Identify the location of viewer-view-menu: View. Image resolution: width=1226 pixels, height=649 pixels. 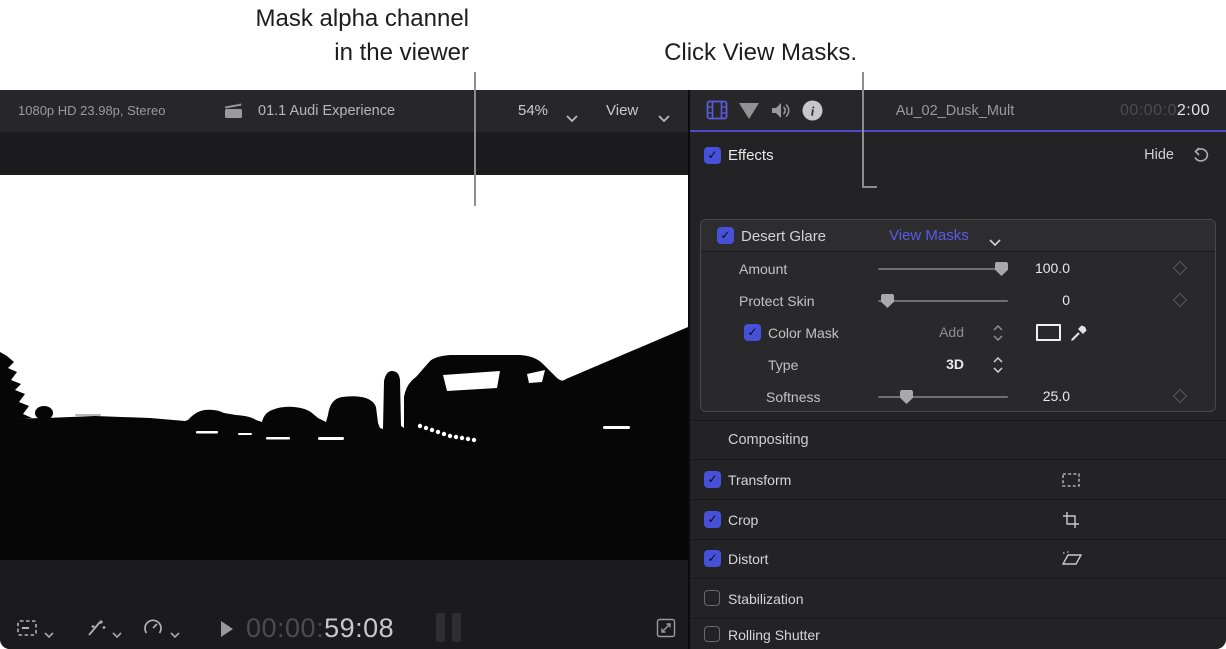
(622, 111).